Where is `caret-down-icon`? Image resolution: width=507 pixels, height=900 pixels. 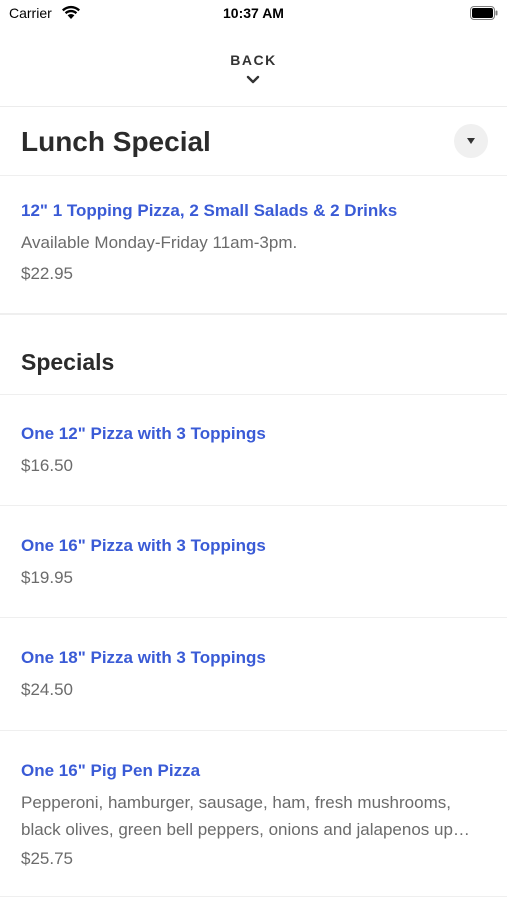
caret-down-icon is located at coordinates (471, 141).